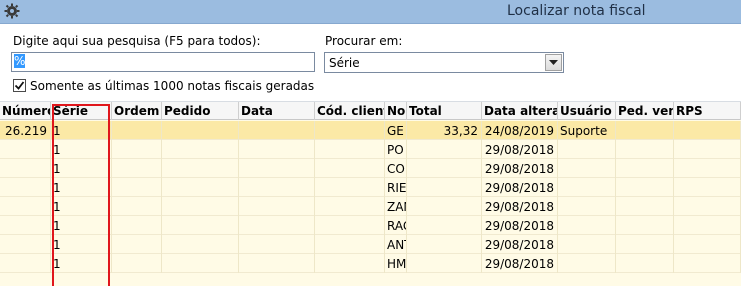  I want to click on search-in-value: Série, so click(344, 63).